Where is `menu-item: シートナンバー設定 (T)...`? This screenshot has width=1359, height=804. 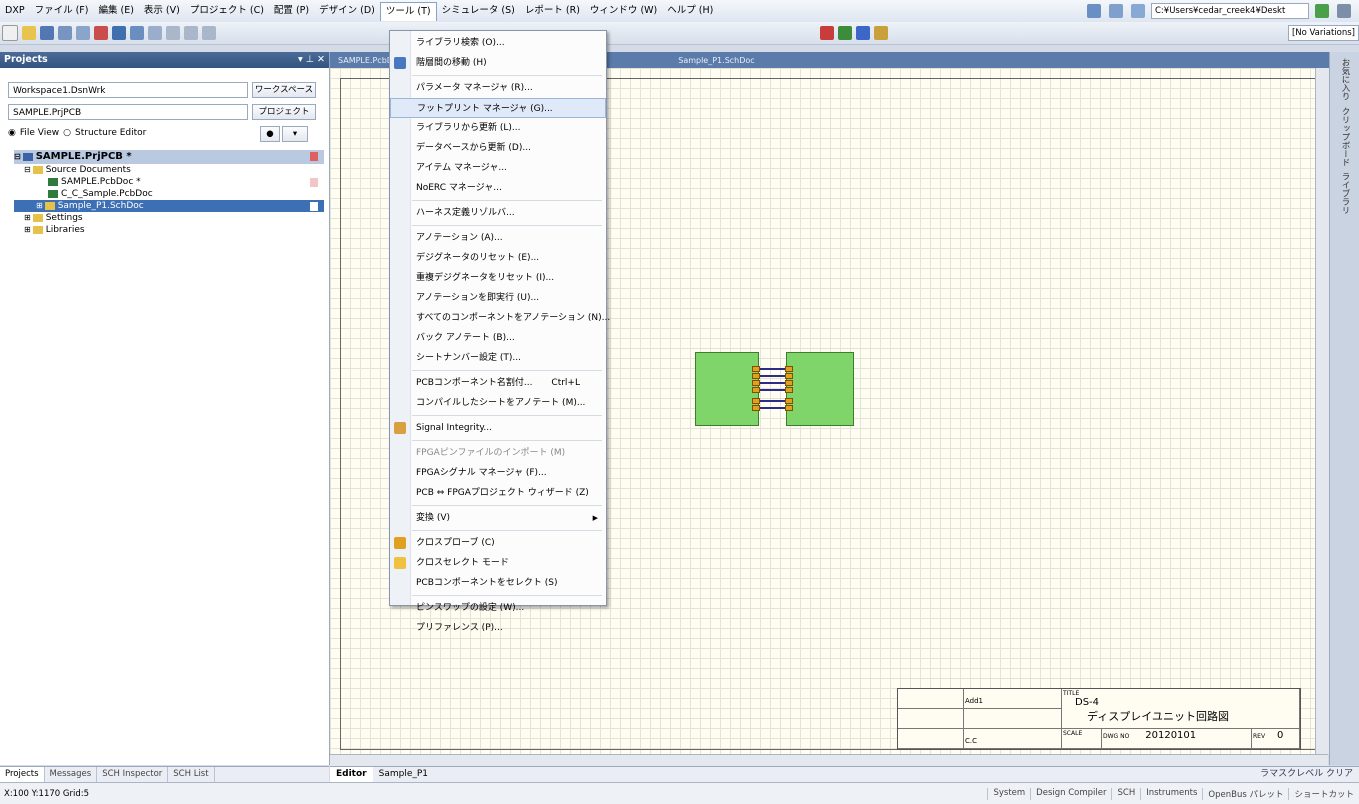
menu-item: シートナンバー設定 (T)... is located at coordinates (498, 358).